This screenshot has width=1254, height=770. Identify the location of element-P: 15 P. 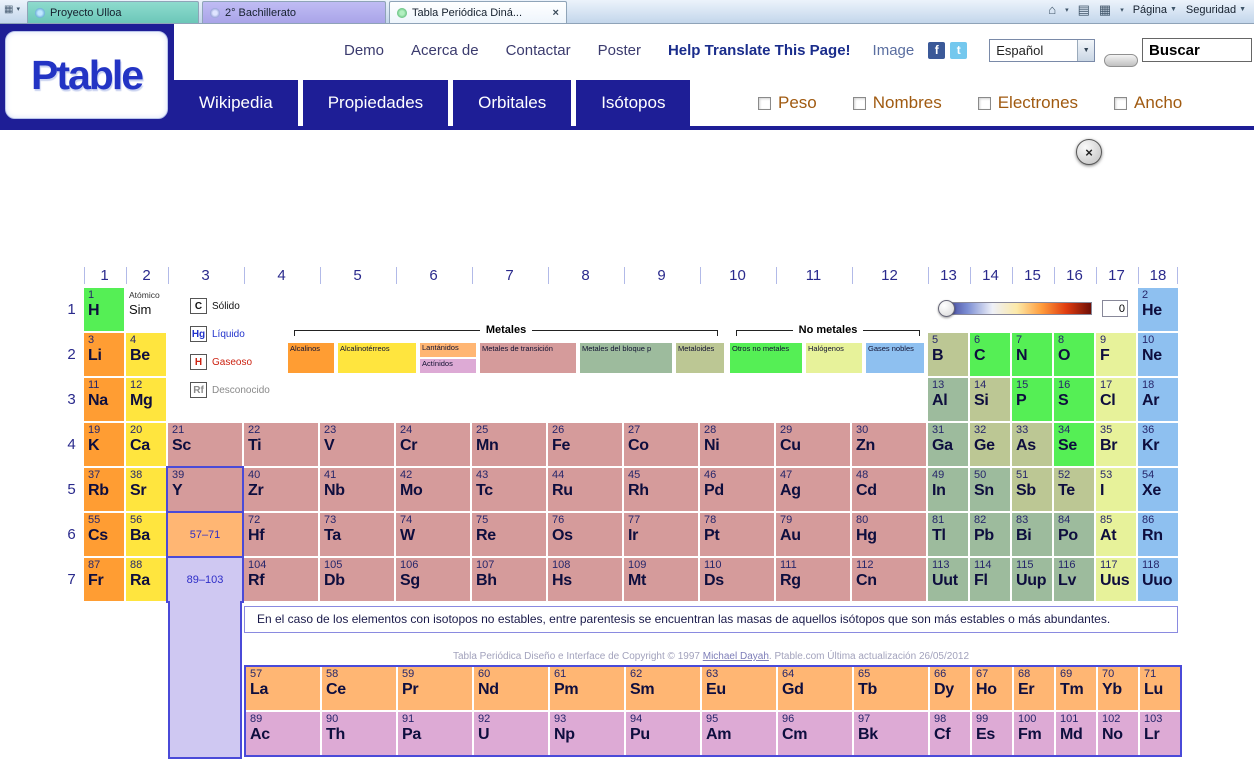
(1032, 399).